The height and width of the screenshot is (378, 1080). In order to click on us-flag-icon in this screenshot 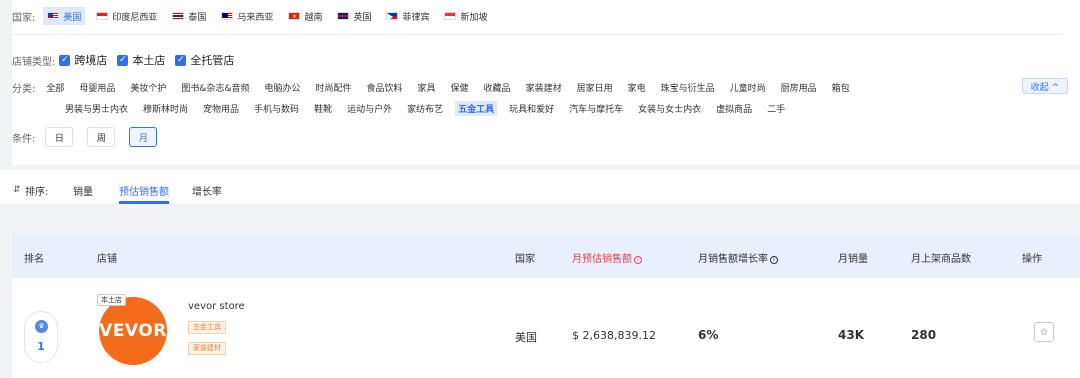, I will do `click(53, 16)`.